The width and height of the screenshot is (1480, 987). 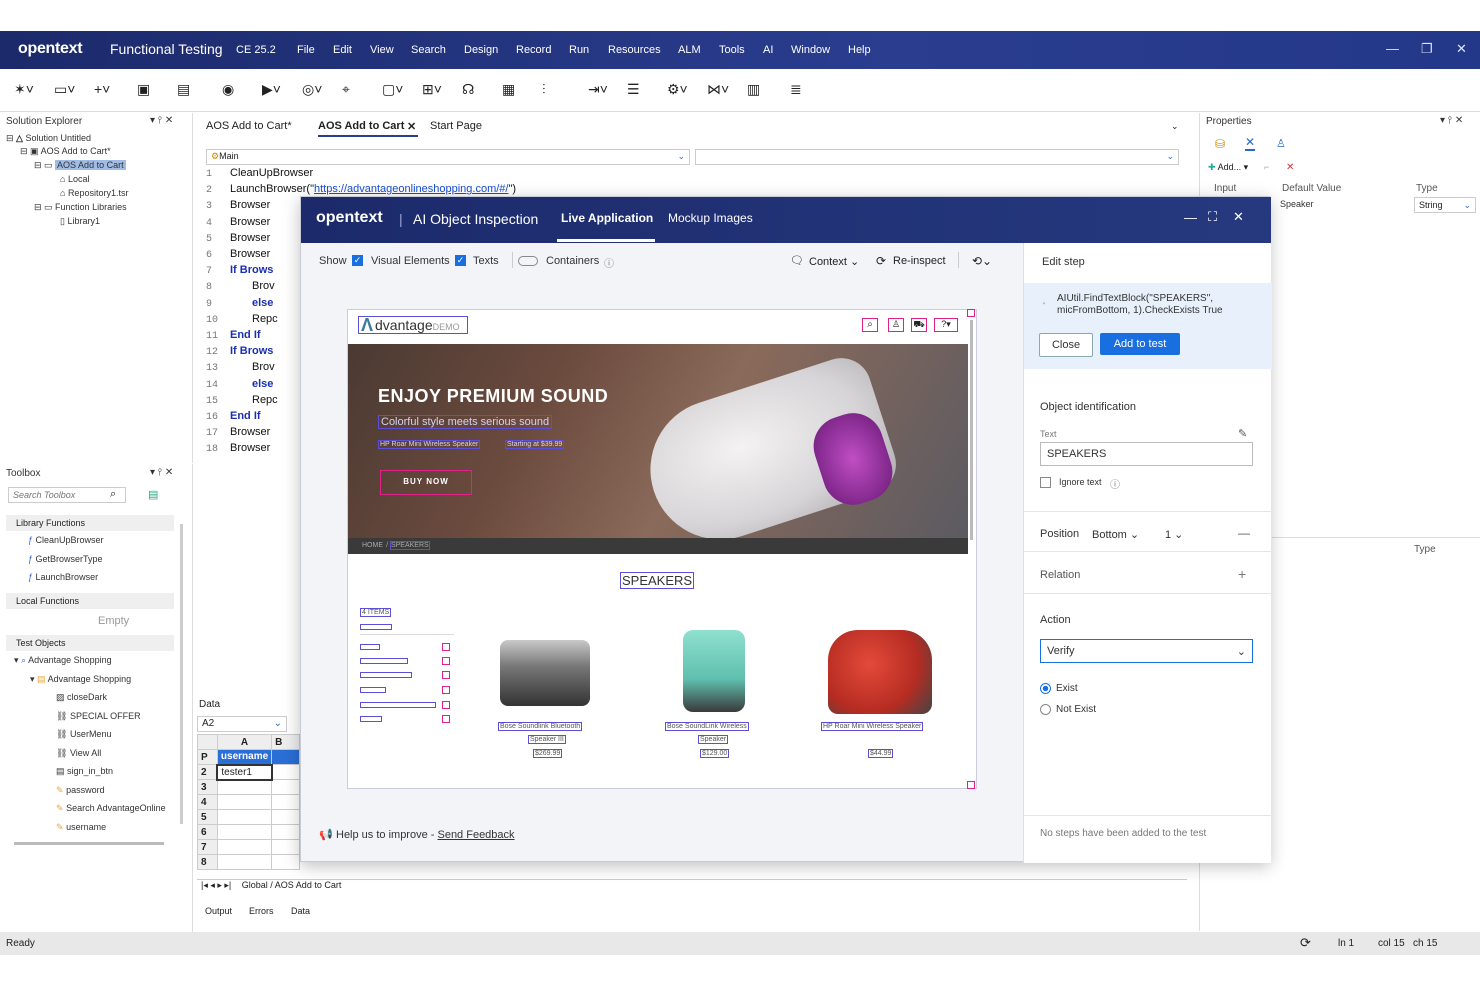 I want to click on signal-icon: ⫶, so click(x=544, y=89).